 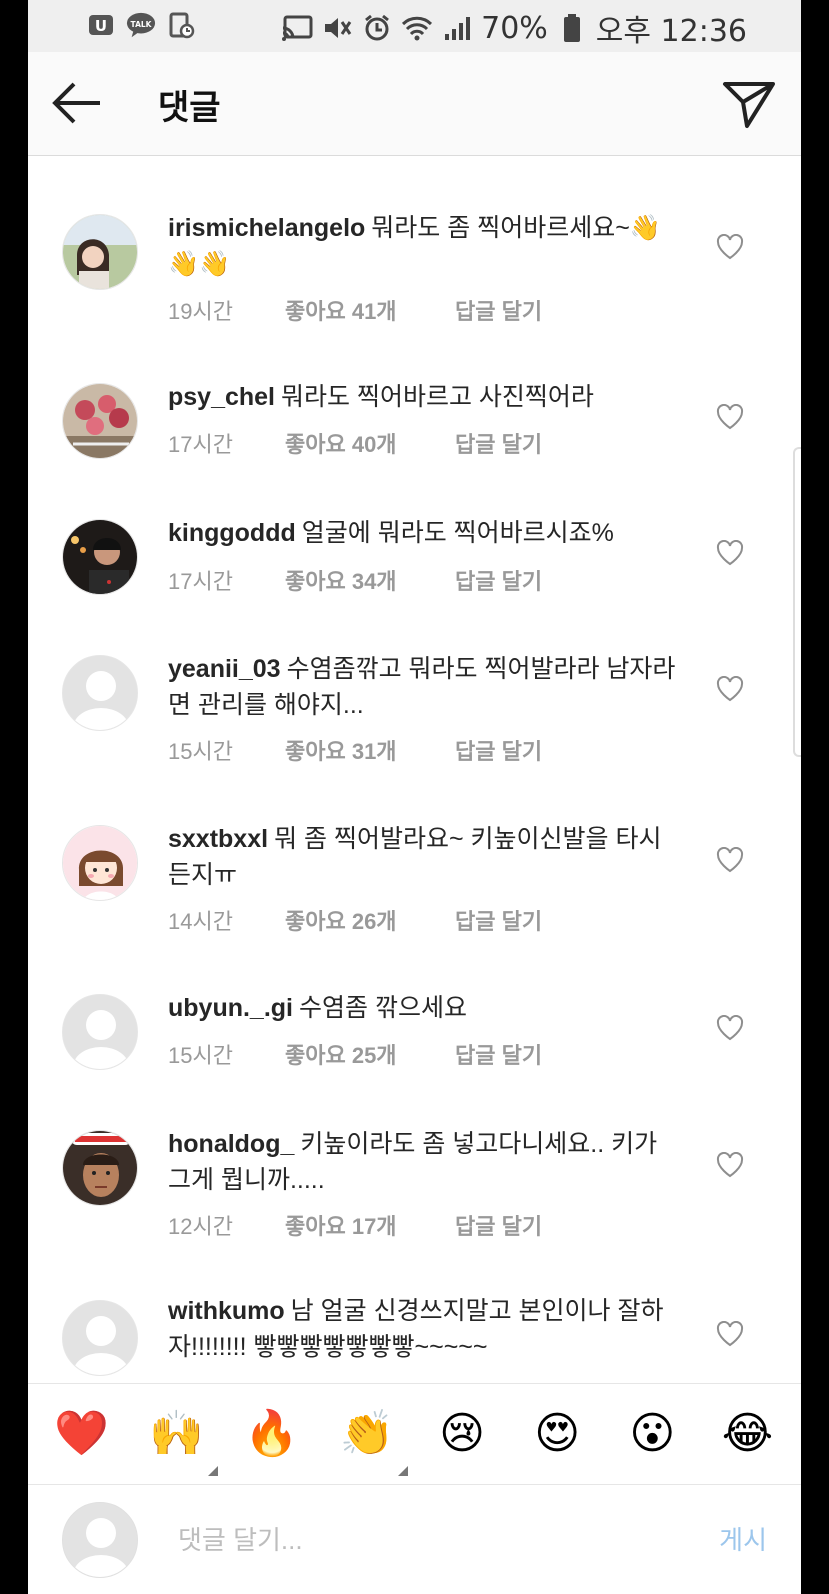 I want to click on comment-likes: 좋아요 26개, so click(x=370, y=920).